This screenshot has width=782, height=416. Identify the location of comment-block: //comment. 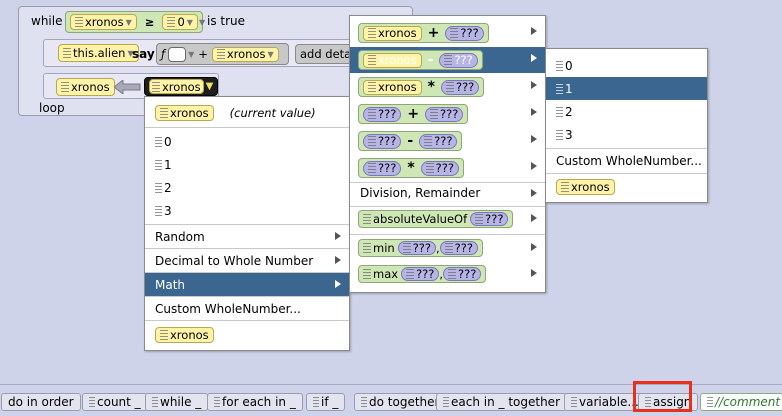
(741, 402).